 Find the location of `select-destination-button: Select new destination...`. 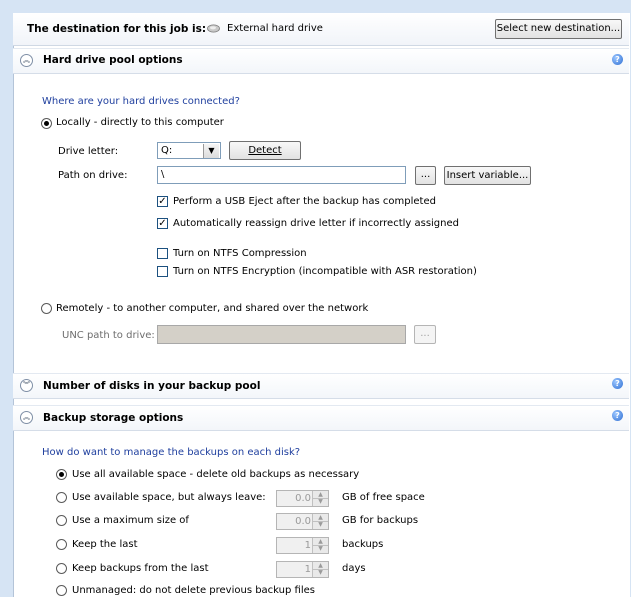

select-destination-button: Select new destination... is located at coordinates (558, 29).